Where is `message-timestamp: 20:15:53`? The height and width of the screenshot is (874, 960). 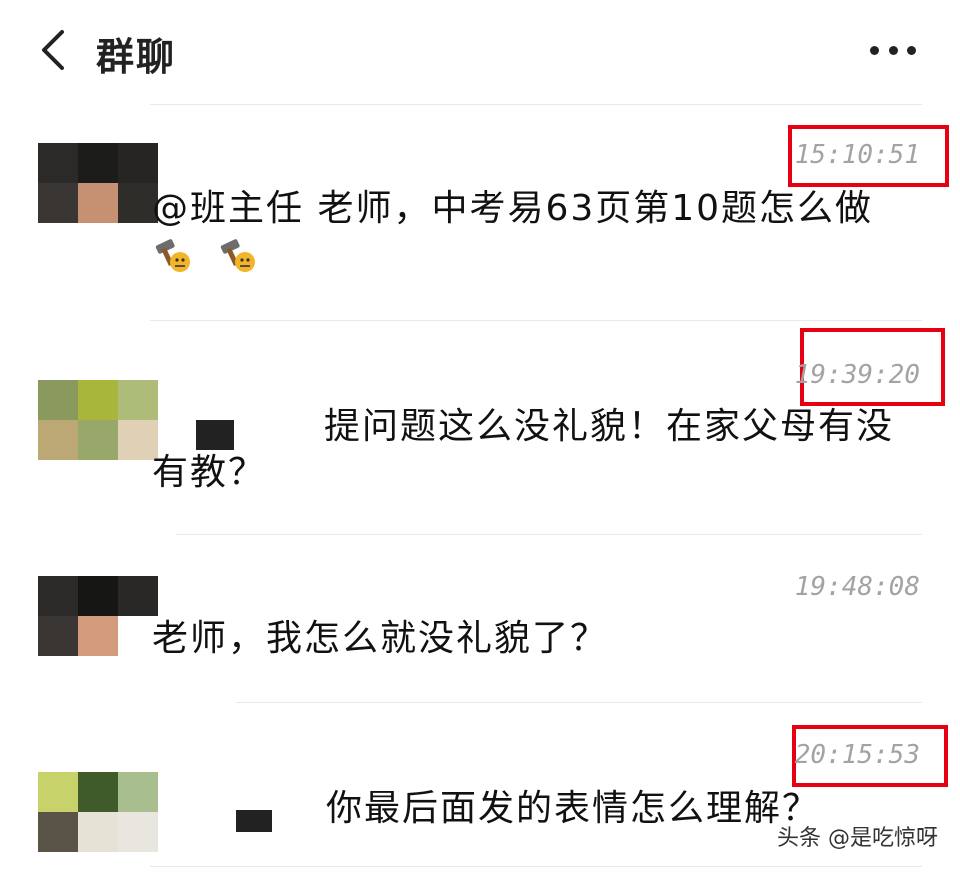 message-timestamp: 20:15:53 is located at coordinates (857, 755).